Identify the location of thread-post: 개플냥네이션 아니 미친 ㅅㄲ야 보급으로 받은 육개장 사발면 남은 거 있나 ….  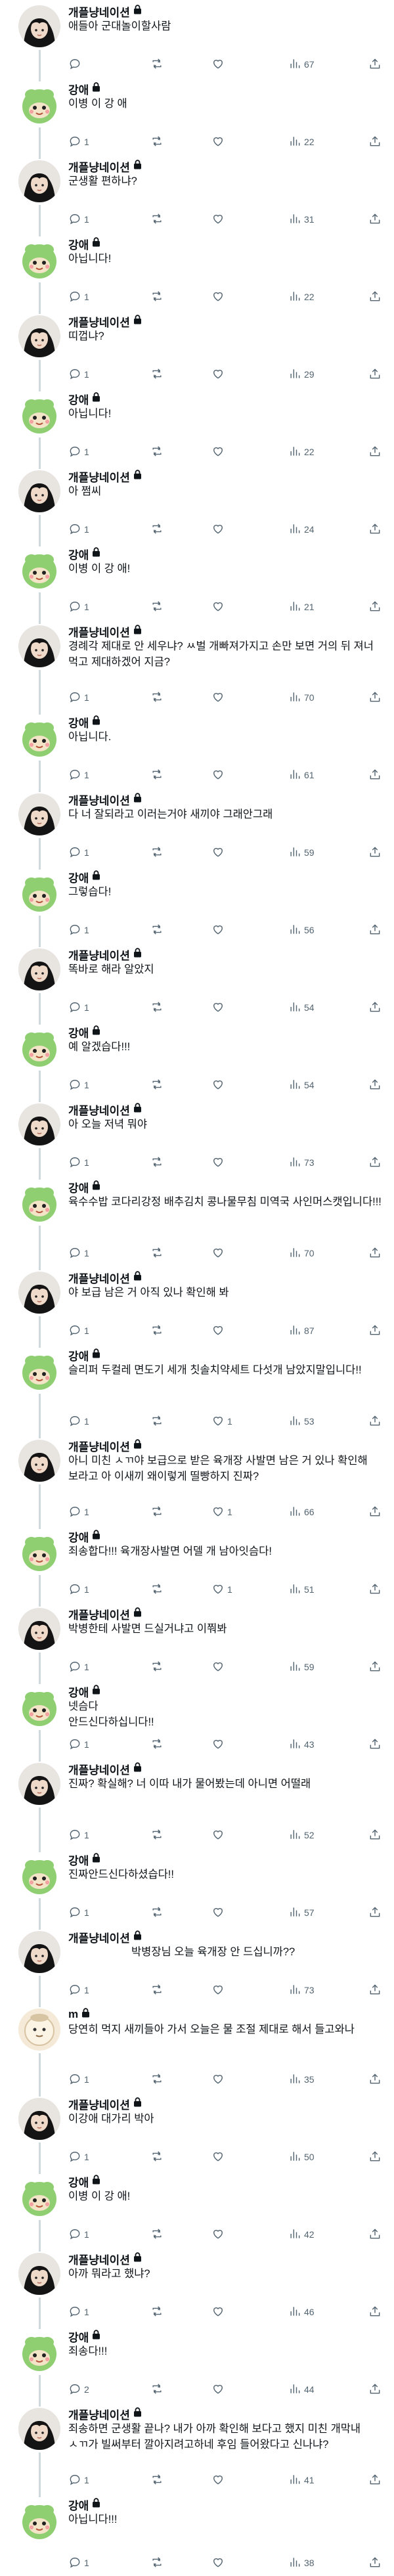
(197, 1482).